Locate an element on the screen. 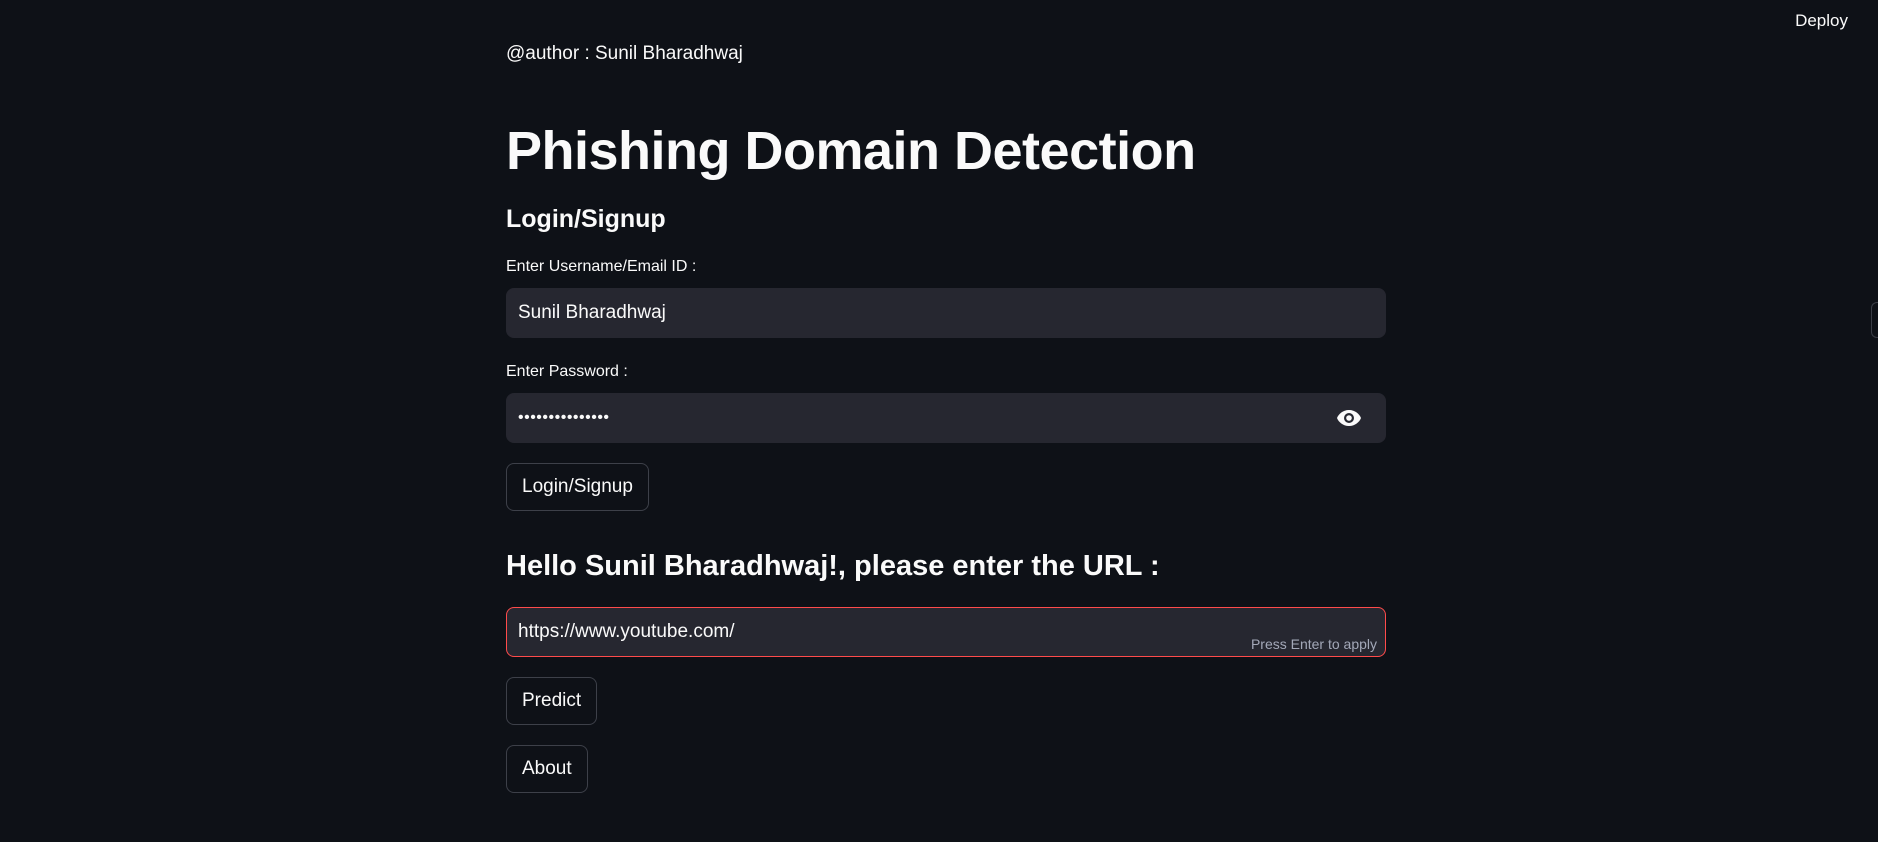 This screenshot has width=1878, height=842. username-input is located at coordinates (946, 313).